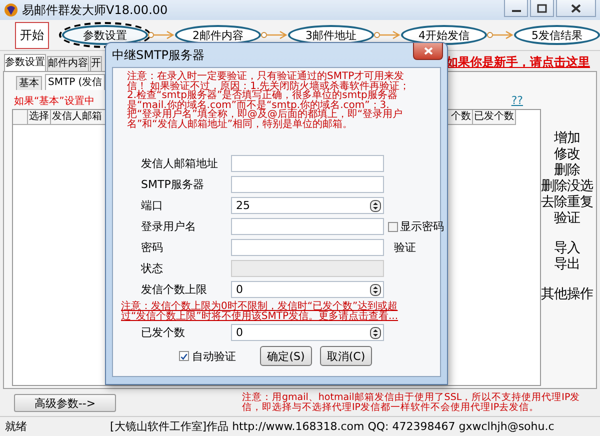 The width and height of the screenshot is (600, 436). What do you see at coordinates (557, 35) in the screenshot?
I see `step-button: 5发信结果` at bounding box center [557, 35].